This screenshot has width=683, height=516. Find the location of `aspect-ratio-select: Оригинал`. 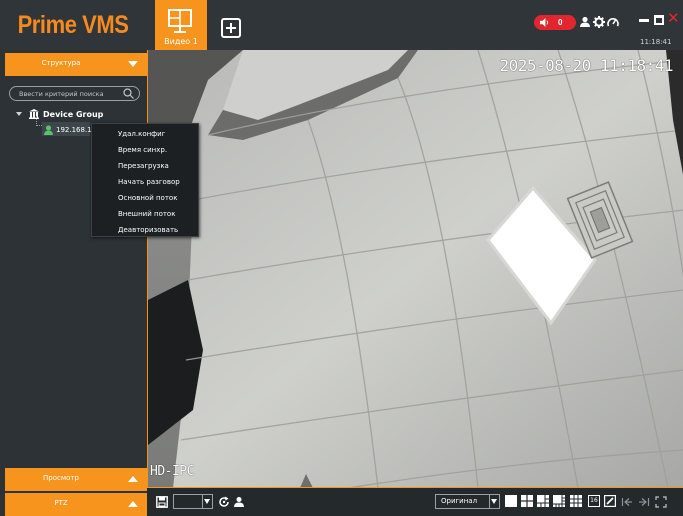

aspect-ratio-select: Оригинал is located at coordinates (467, 501).